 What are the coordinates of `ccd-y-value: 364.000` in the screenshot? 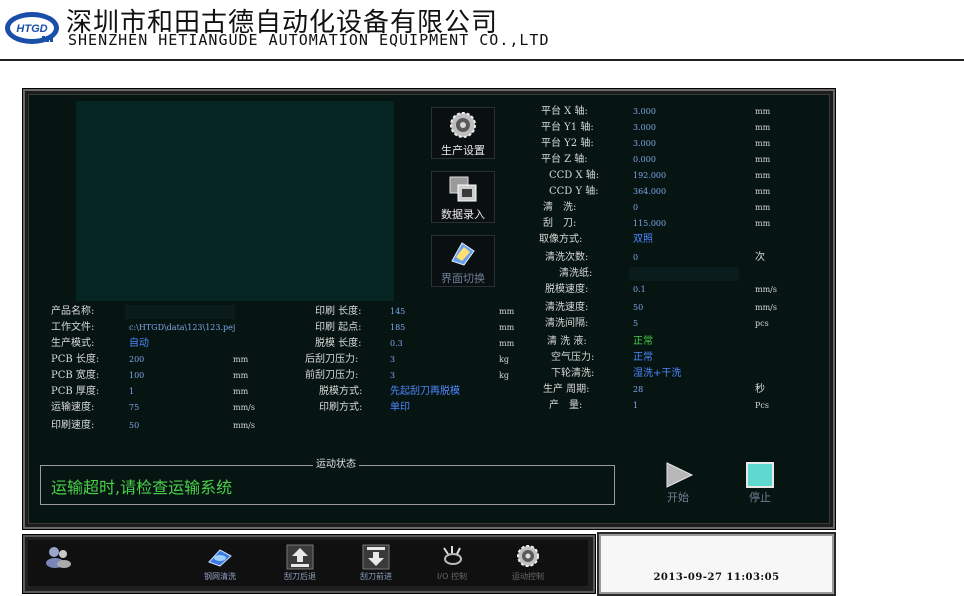 It's located at (649, 192).